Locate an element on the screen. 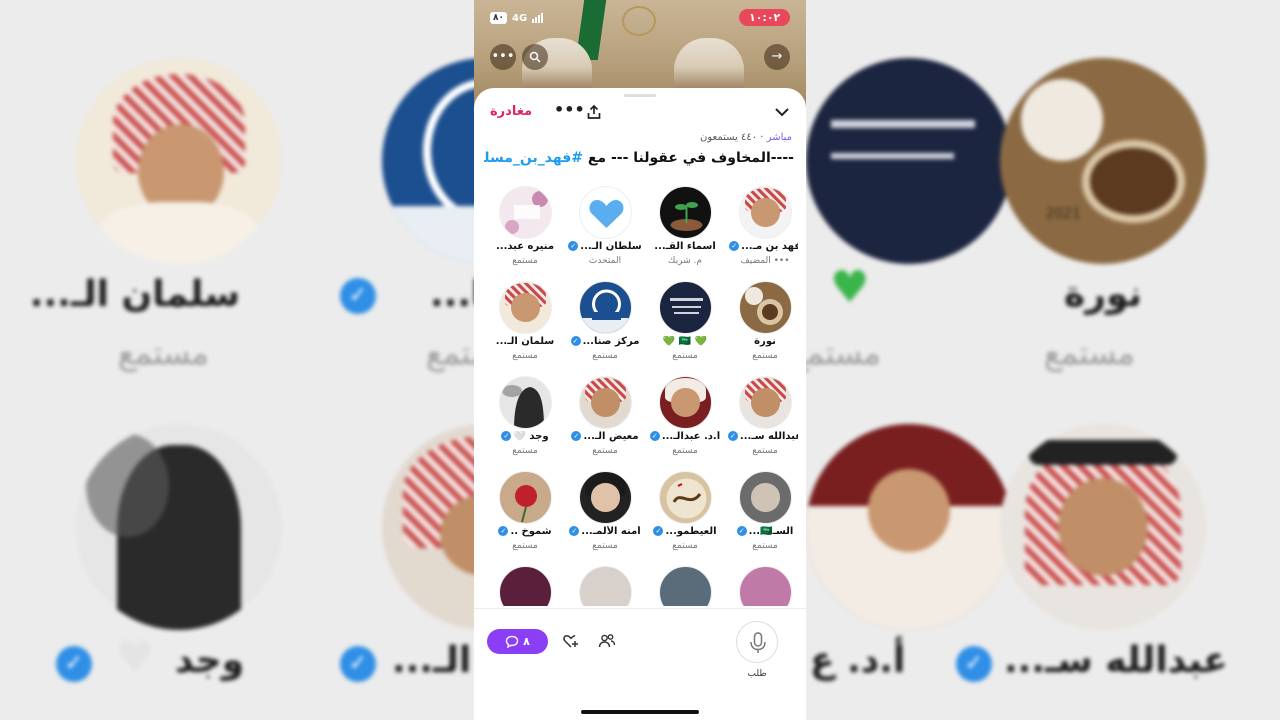 The height and width of the screenshot is (720, 1280). participant-role: م. شريك is located at coordinates (685, 261).